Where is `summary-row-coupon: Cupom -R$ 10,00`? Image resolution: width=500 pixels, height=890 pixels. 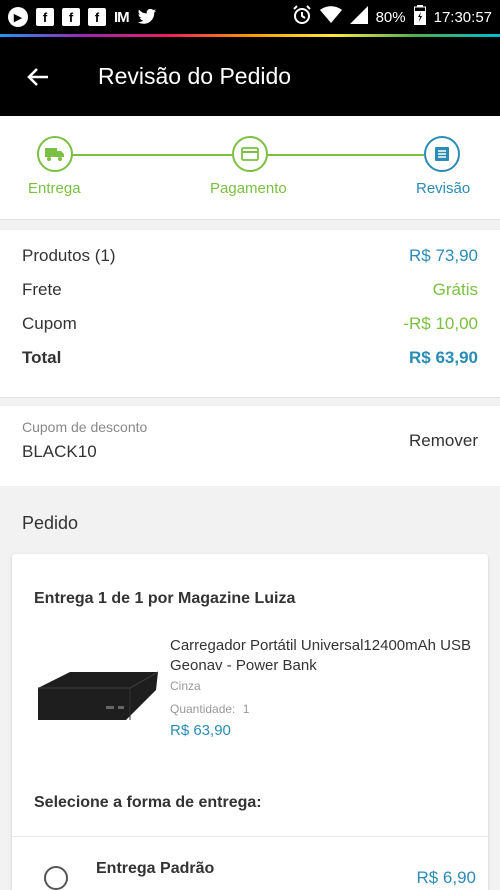 summary-row-coupon: Cupom -R$ 10,00 is located at coordinates (250, 324).